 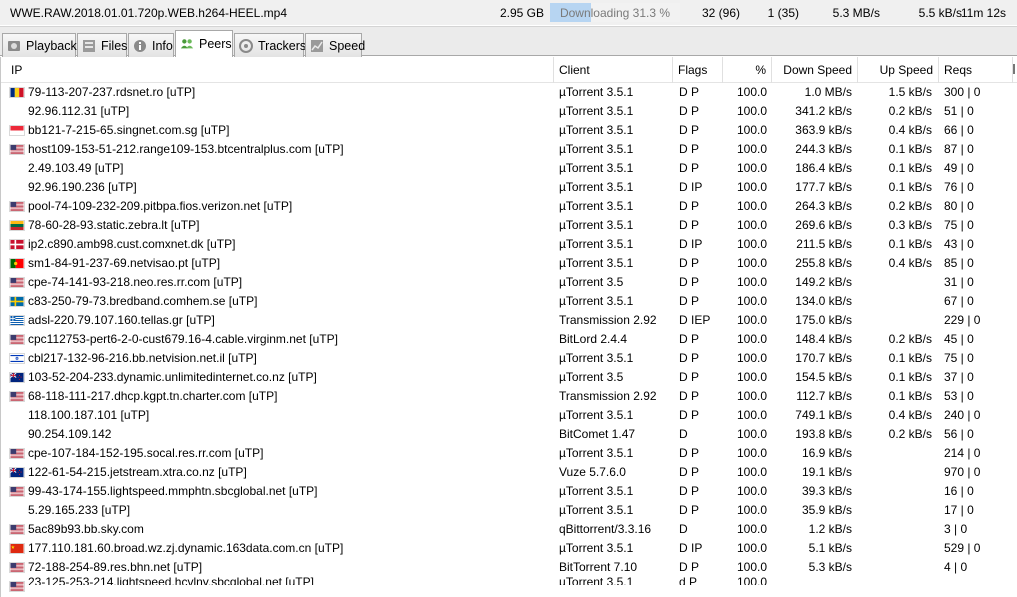 What do you see at coordinates (830, 567) in the screenshot?
I see `peer-down-speed: 5.3 kB/s` at bounding box center [830, 567].